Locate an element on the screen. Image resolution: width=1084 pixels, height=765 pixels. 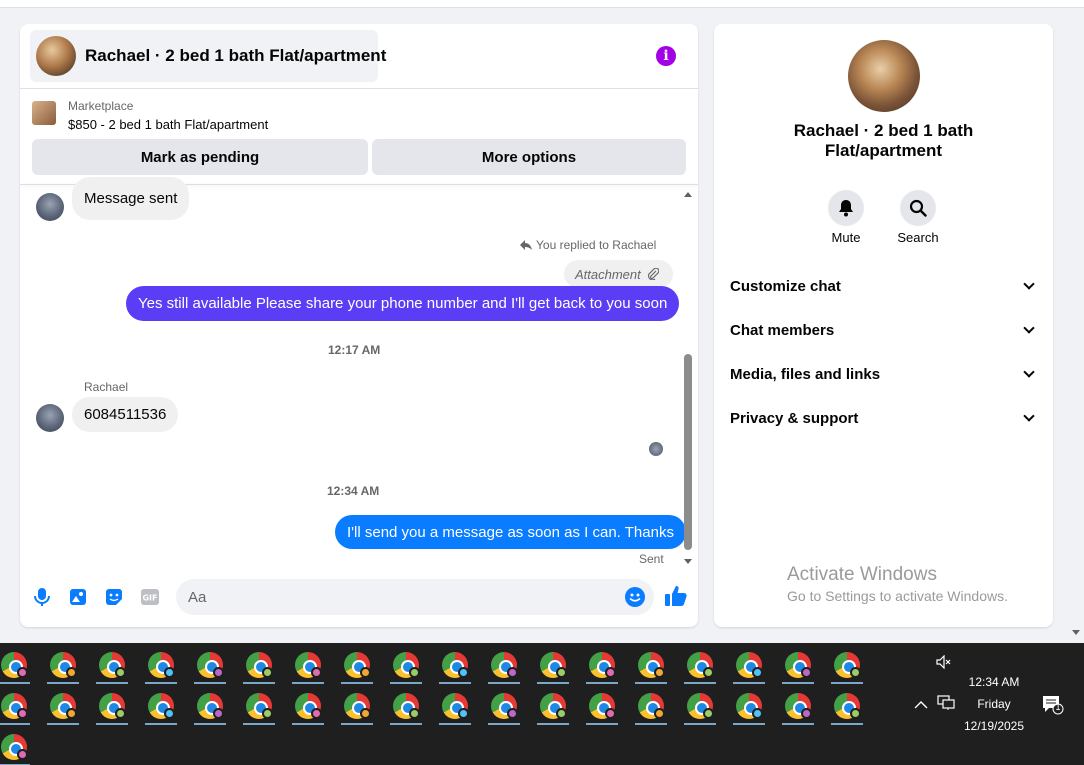
mark-pending-button: Mark as pending is located at coordinates (200, 157).